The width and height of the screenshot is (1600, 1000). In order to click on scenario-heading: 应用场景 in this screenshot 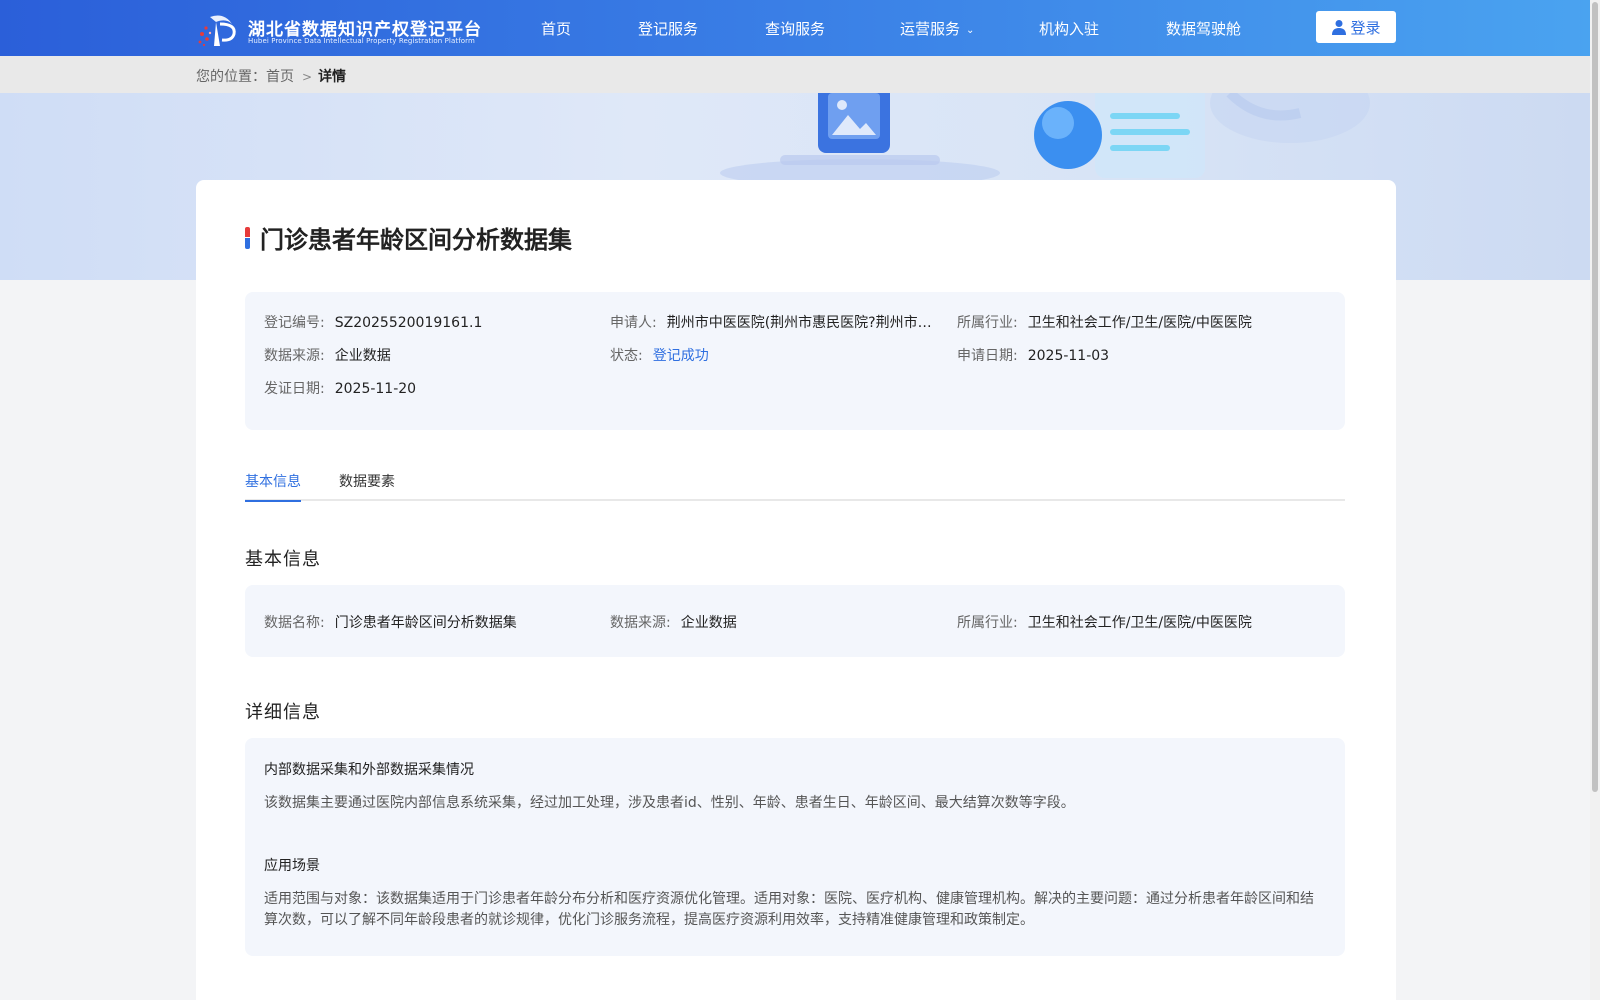, I will do `click(292, 866)`.